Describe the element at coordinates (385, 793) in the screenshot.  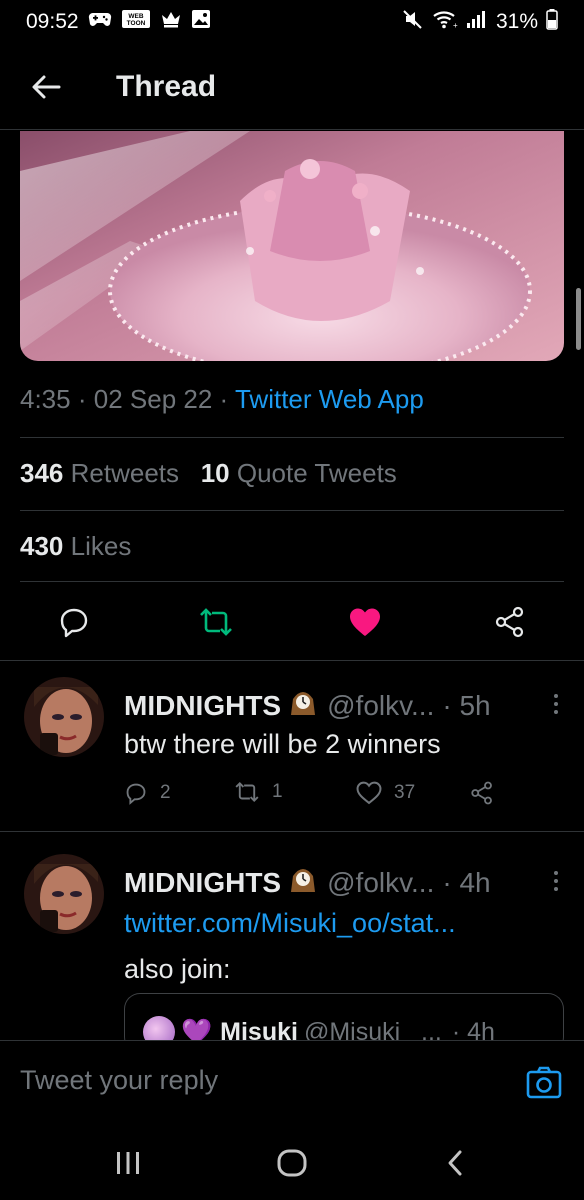
I see `like-button: 37` at that location.